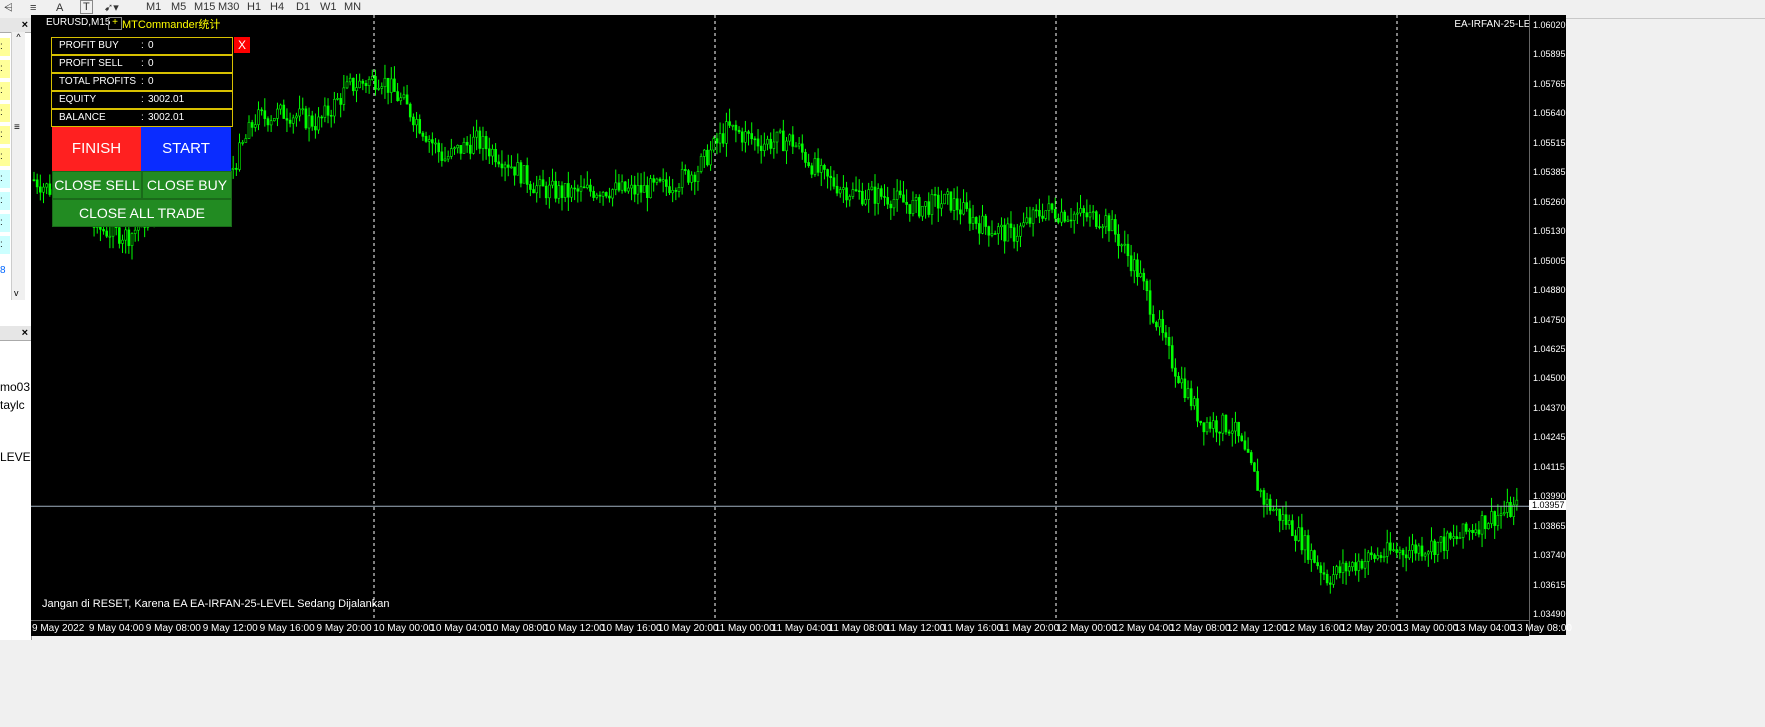 The width and height of the screenshot is (1765, 727). I want to click on price-tick-label: 1.03615, so click(1549, 584).